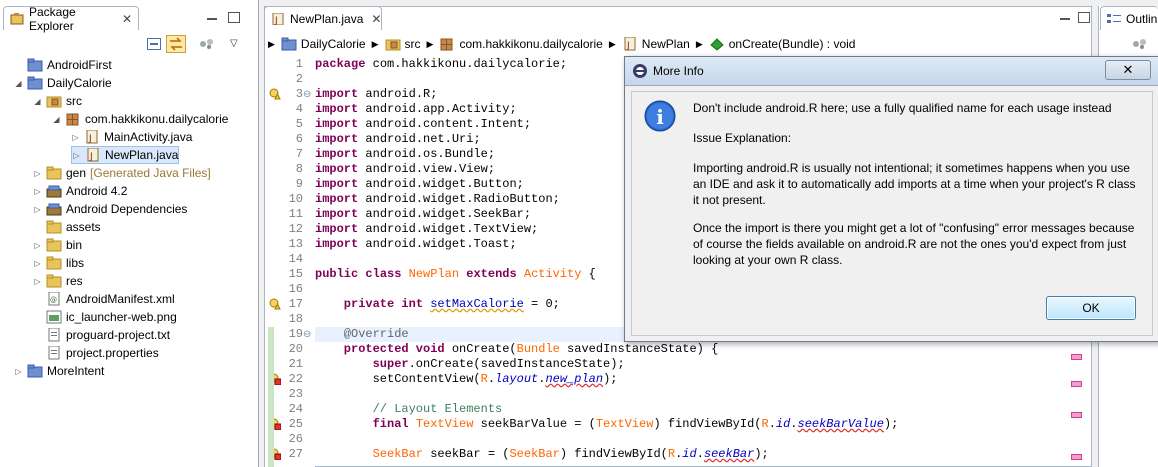  What do you see at coordinates (398, 139) in the screenshot?
I see `code-line: import android.net.Uri;` at bounding box center [398, 139].